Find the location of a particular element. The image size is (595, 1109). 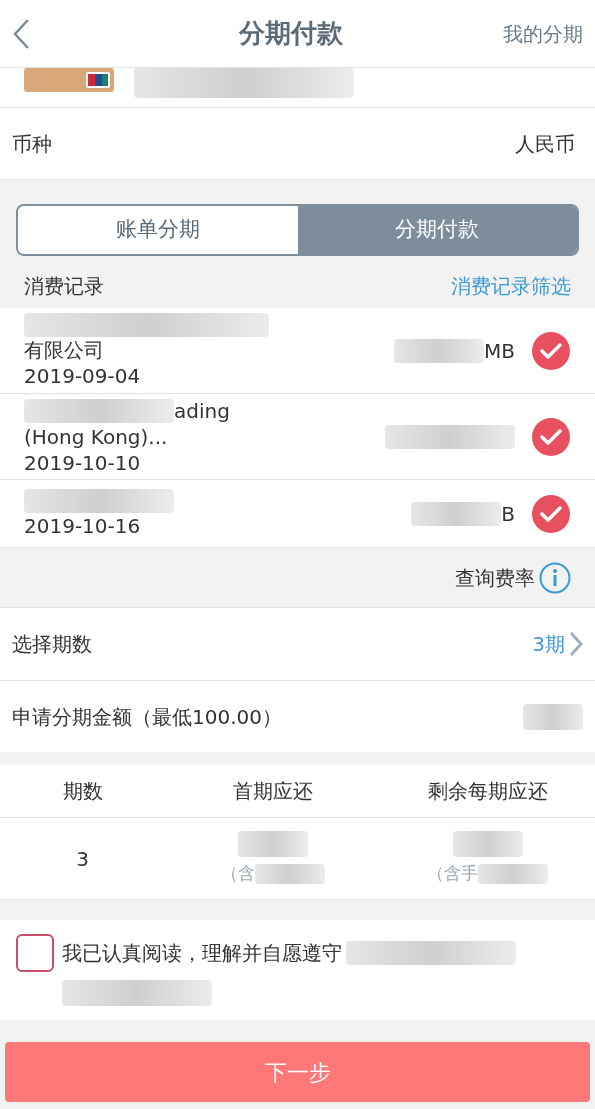

records-filter-link: 消费记录筛选 is located at coordinates (511, 286).